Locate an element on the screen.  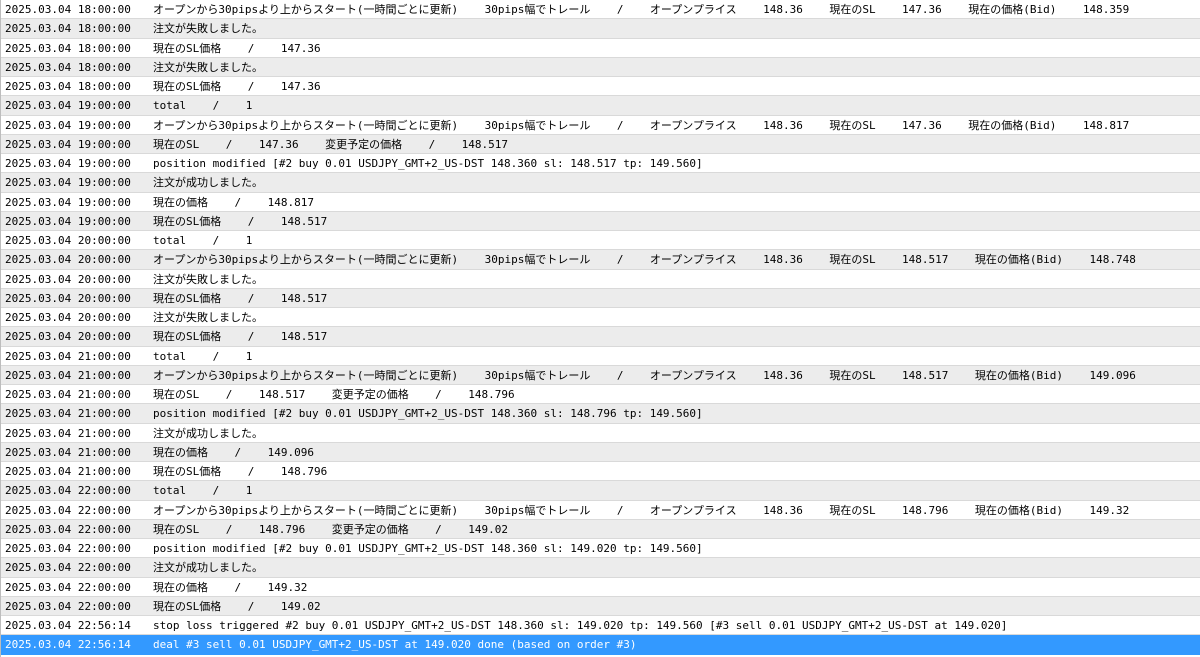
log-row: 2025.03.04 22:00:00 現在のSL価格 / 149.02 is located at coordinates (600, 606).